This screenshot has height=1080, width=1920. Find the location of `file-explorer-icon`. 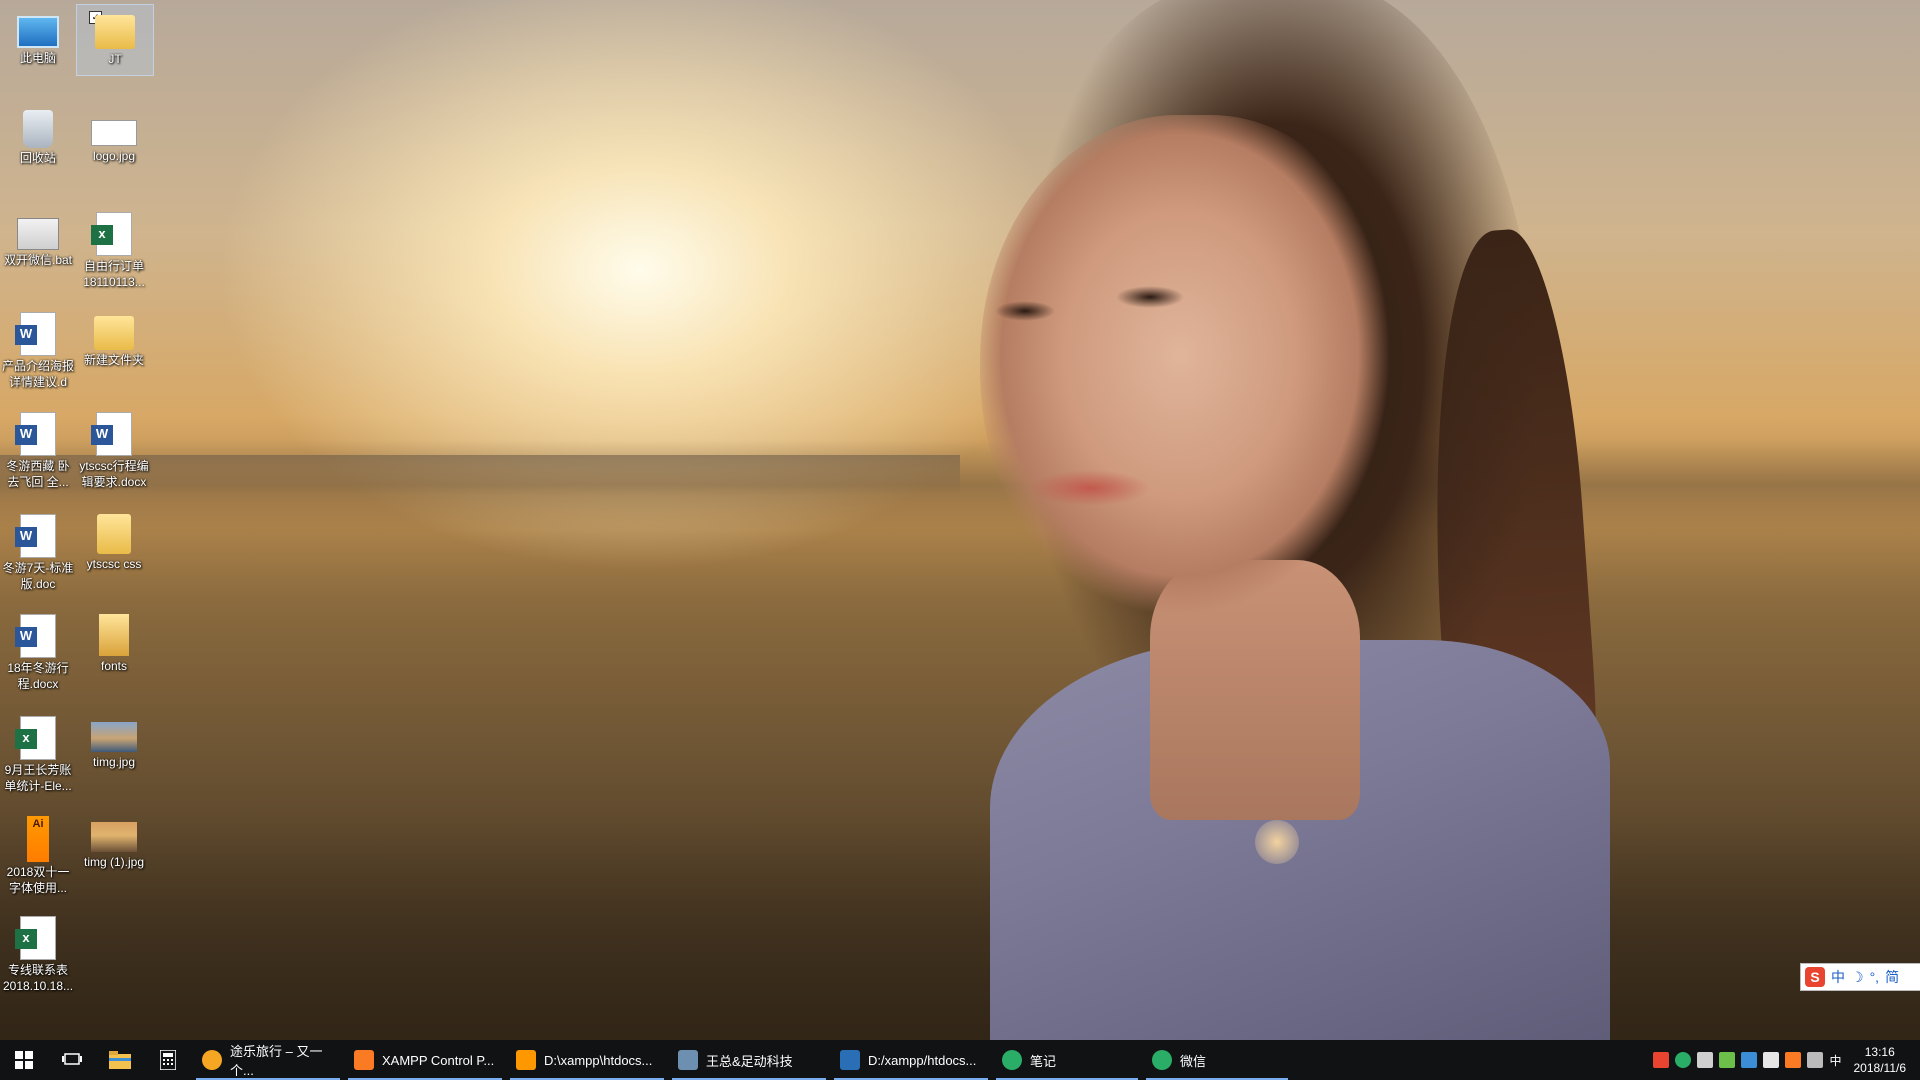

file-explorer-icon is located at coordinates (120, 1060).